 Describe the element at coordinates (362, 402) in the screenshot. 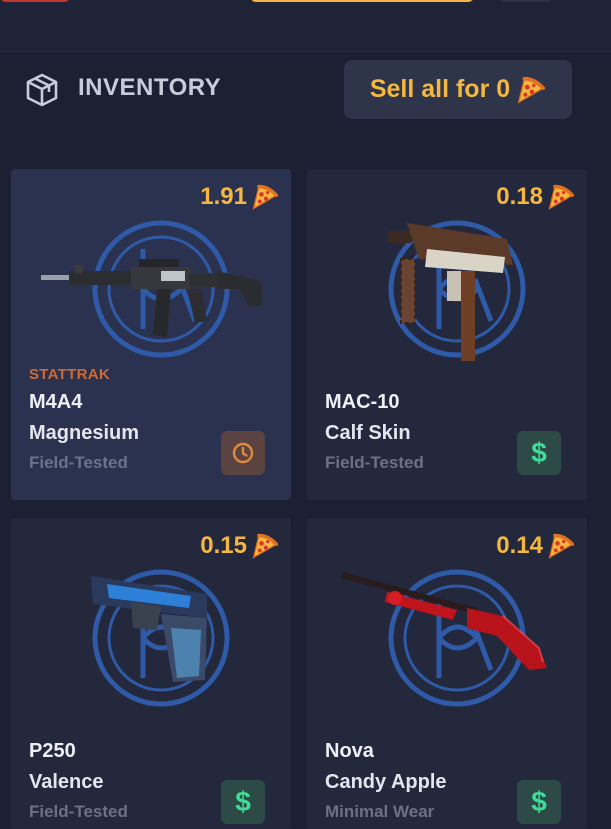

I see `weapon-name: MAC-10` at that location.